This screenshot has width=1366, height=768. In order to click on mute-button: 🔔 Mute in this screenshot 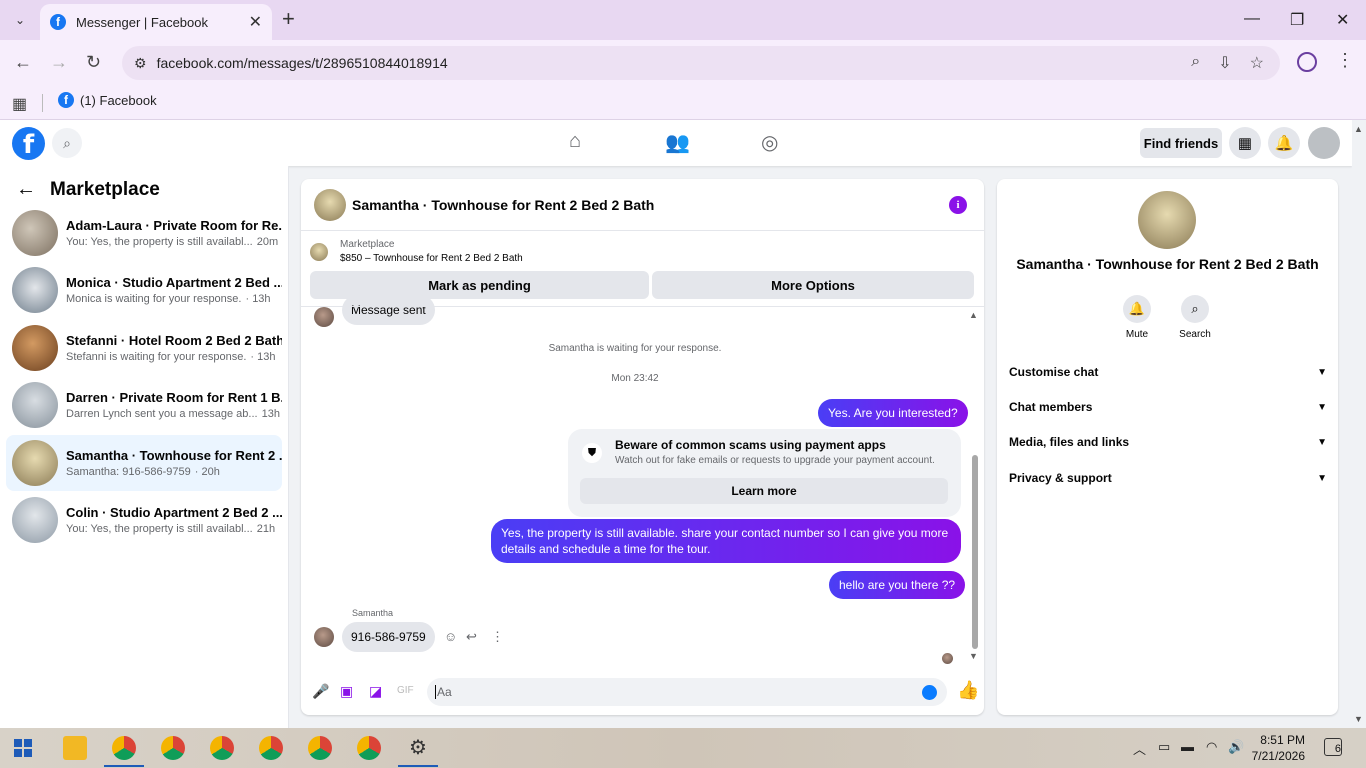, I will do `click(1137, 317)`.